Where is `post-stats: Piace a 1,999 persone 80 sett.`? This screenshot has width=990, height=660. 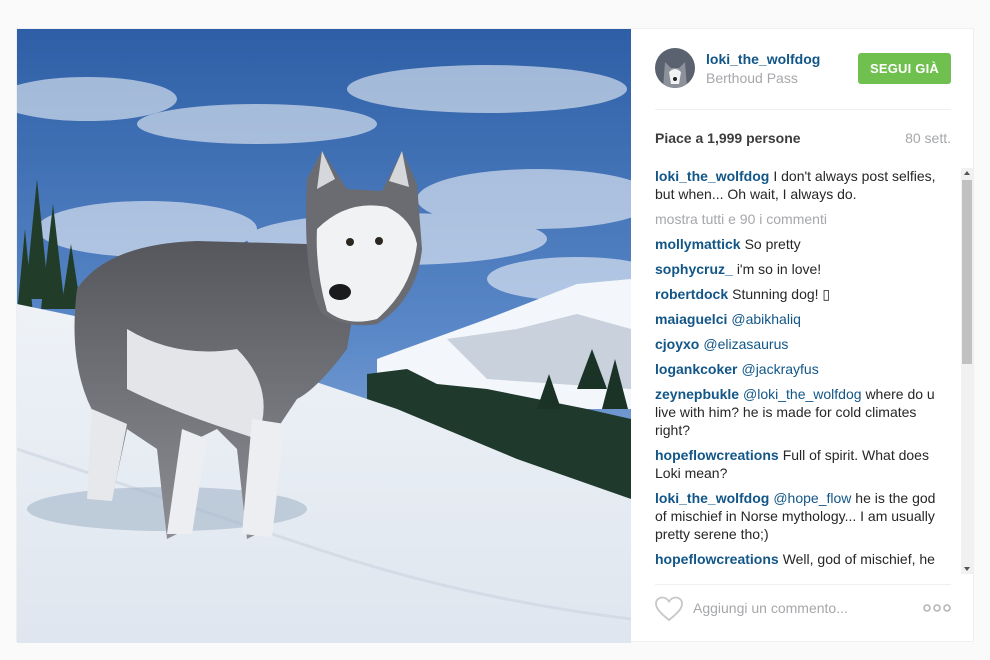
post-stats: Piace a 1,999 persone 80 sett. is located at coordinates (803, 140).